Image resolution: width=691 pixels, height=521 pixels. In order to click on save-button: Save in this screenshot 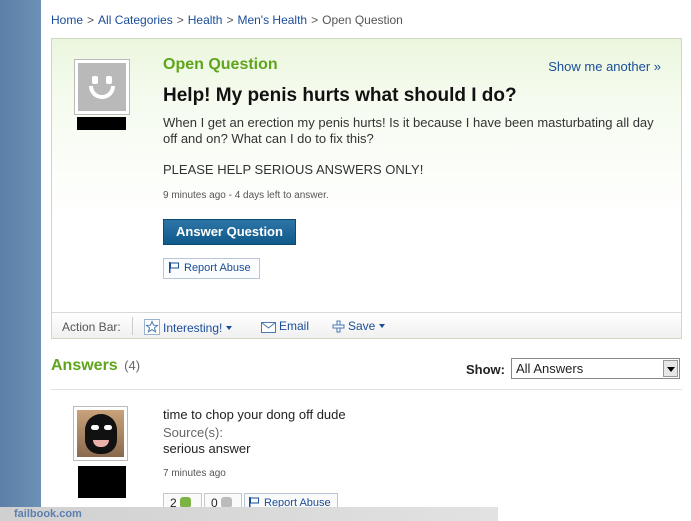, I will do `click(359, 326)`.